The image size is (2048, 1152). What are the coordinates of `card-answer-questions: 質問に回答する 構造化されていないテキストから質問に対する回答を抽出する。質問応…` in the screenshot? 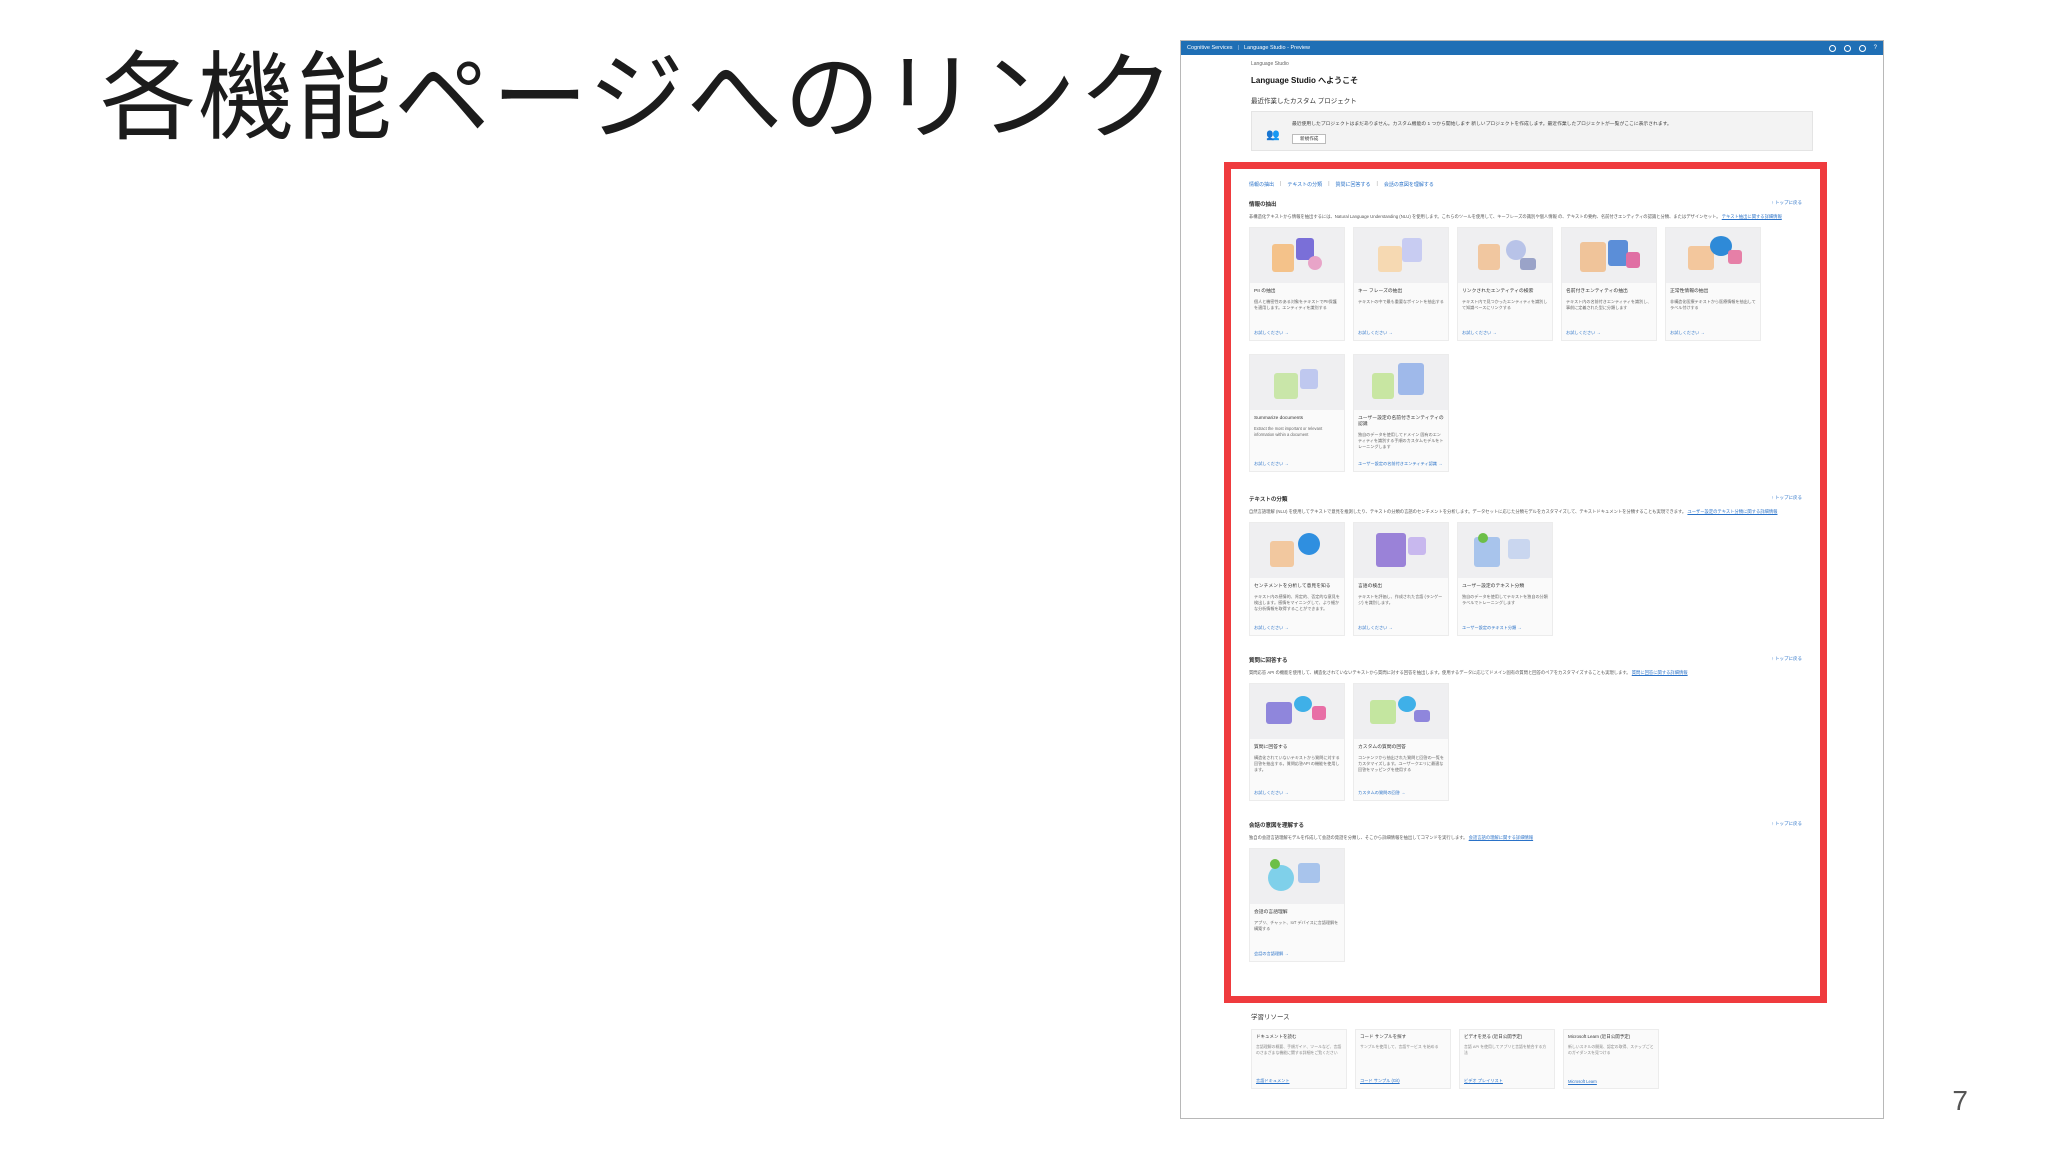 It's located at (1297, 742).